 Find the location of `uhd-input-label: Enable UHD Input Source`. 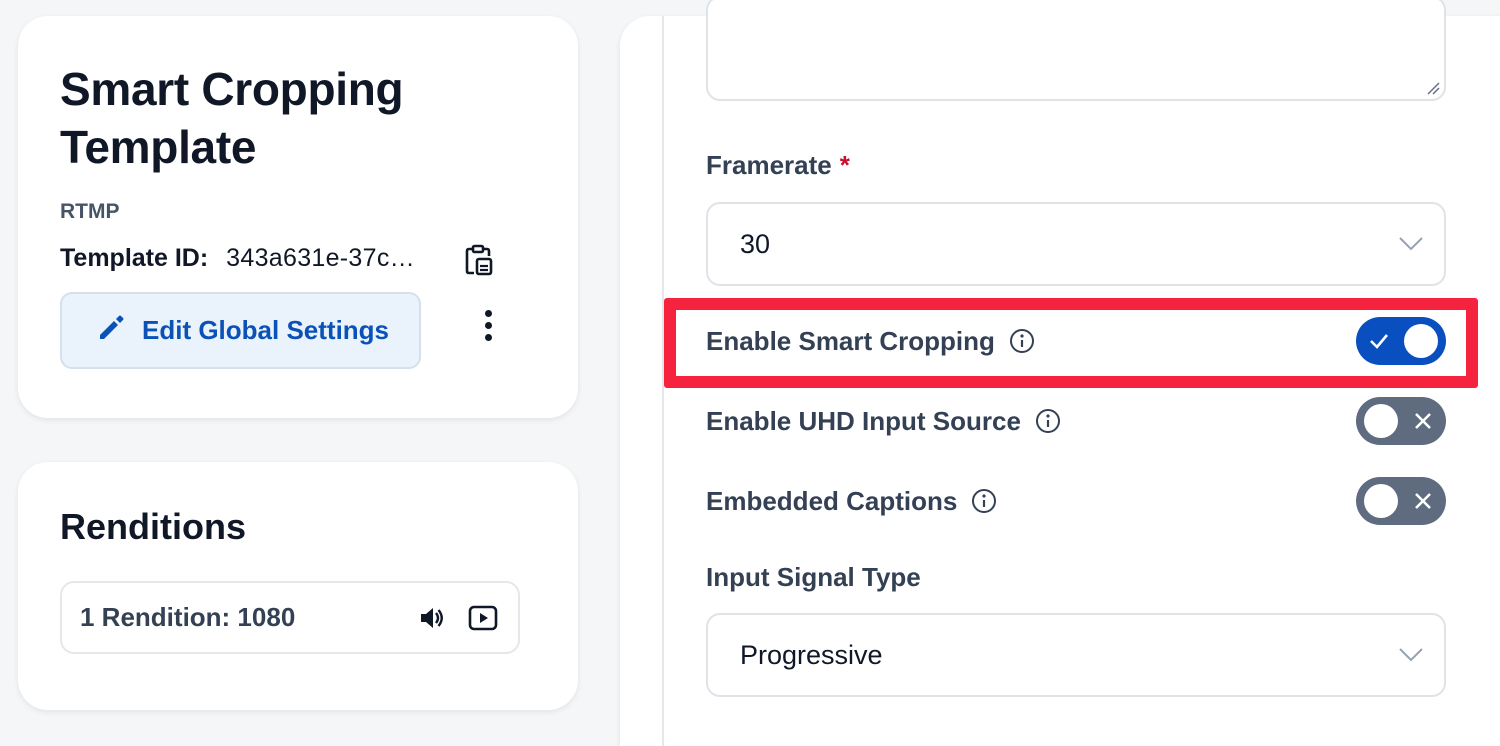

uhd-input-label: Enable UHD Input Source is located at coordinates (863, 420).